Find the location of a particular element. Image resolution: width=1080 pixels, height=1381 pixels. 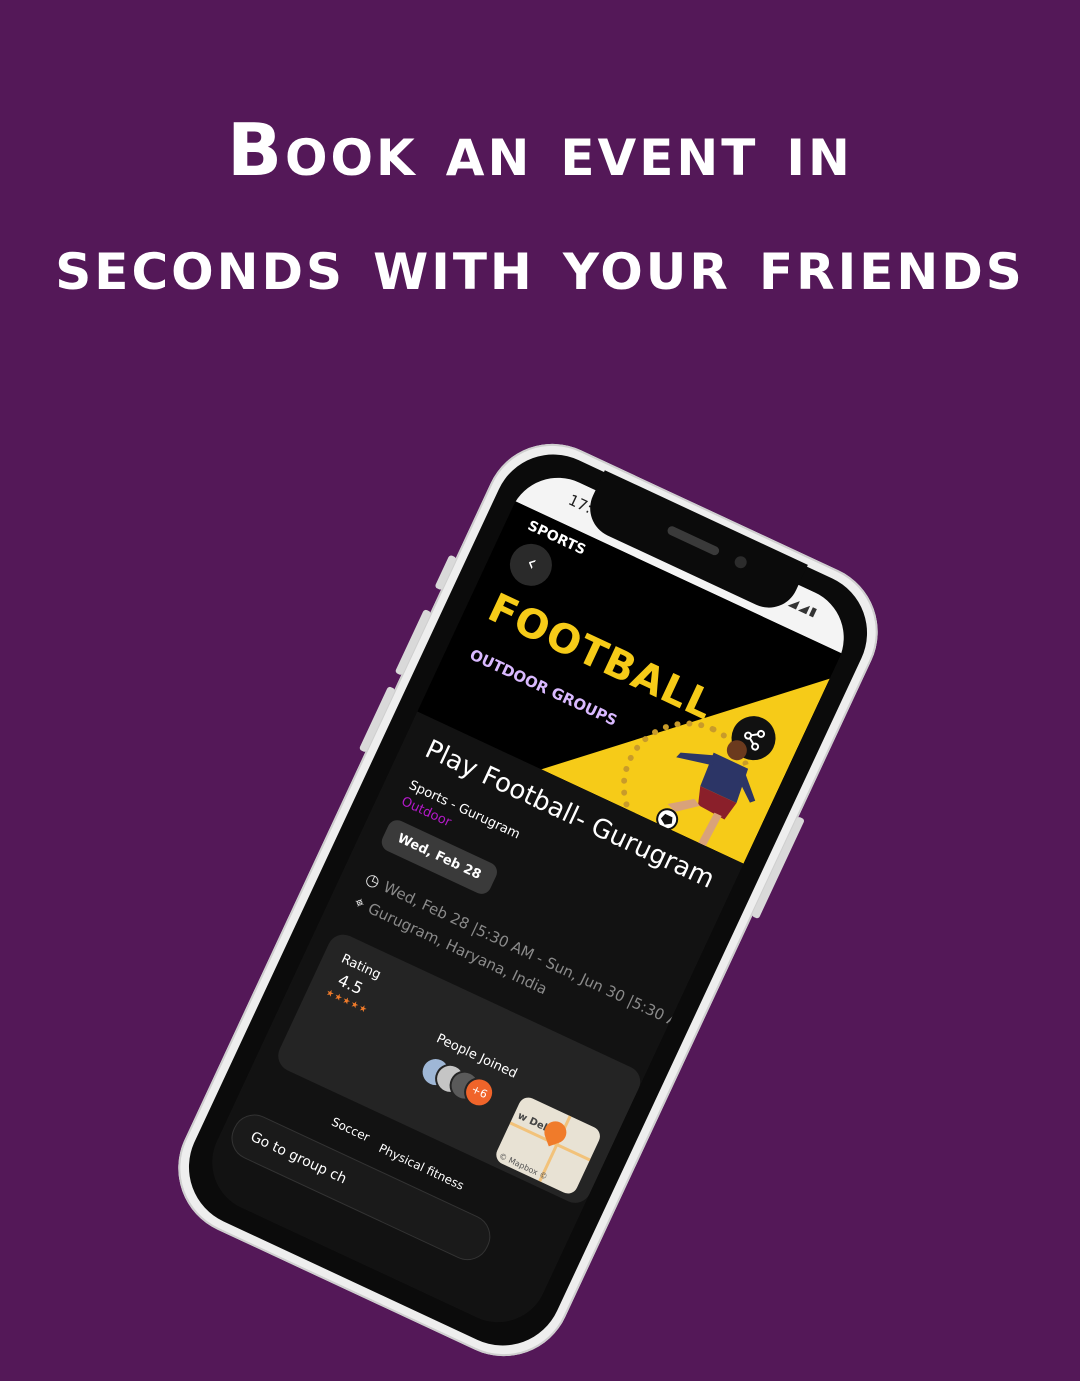

chevron-left-icon: ‹ is located at coordinates (531, 563).